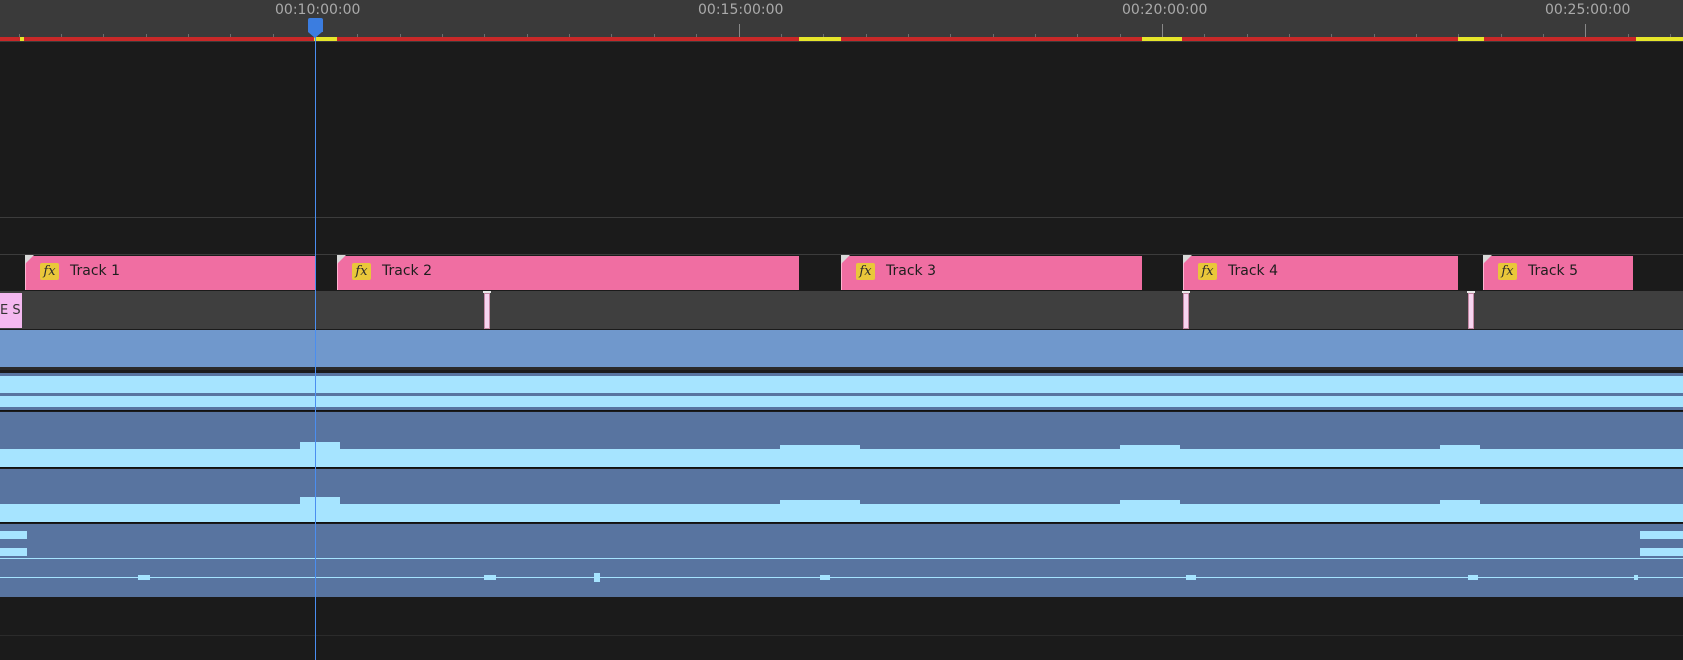 Image resolution: width=1683 pixels, height=660 pixels. I want to click on left-clip-chip: E S, so click(11, 310).